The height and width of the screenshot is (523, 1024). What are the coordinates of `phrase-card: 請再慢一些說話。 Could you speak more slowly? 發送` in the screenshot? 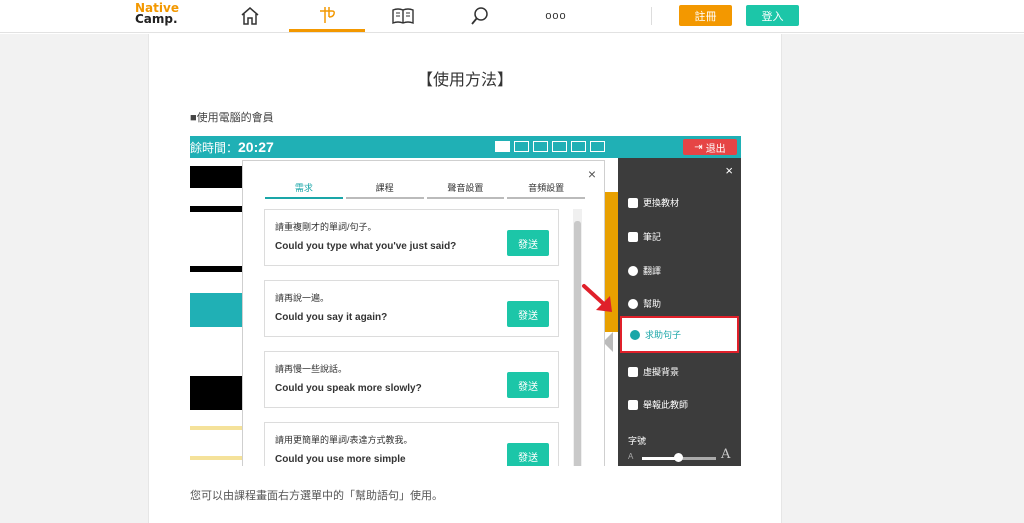 It's located at (411, 379).